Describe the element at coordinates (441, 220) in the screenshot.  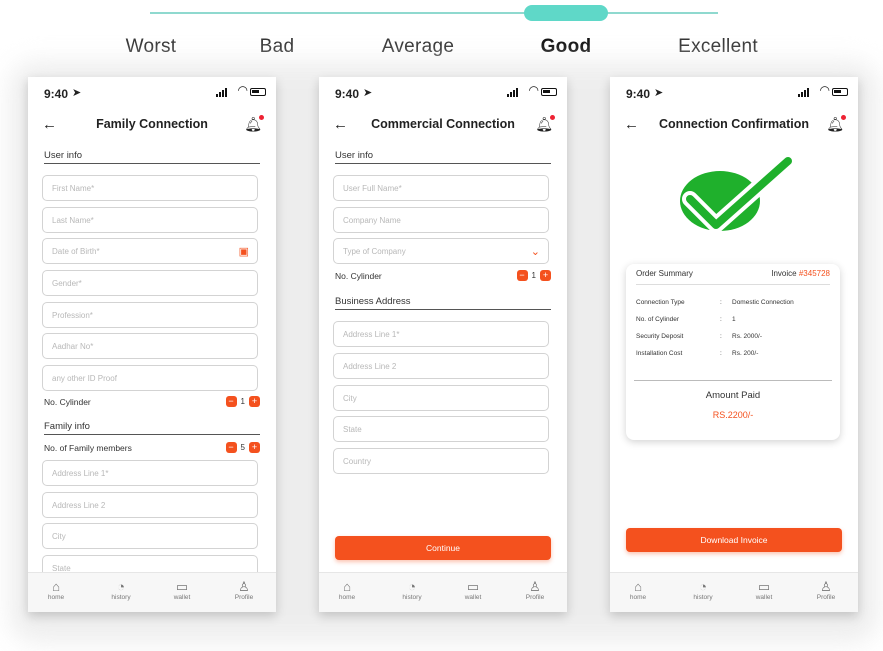
I see `company-name-field: Company Name` at that location.